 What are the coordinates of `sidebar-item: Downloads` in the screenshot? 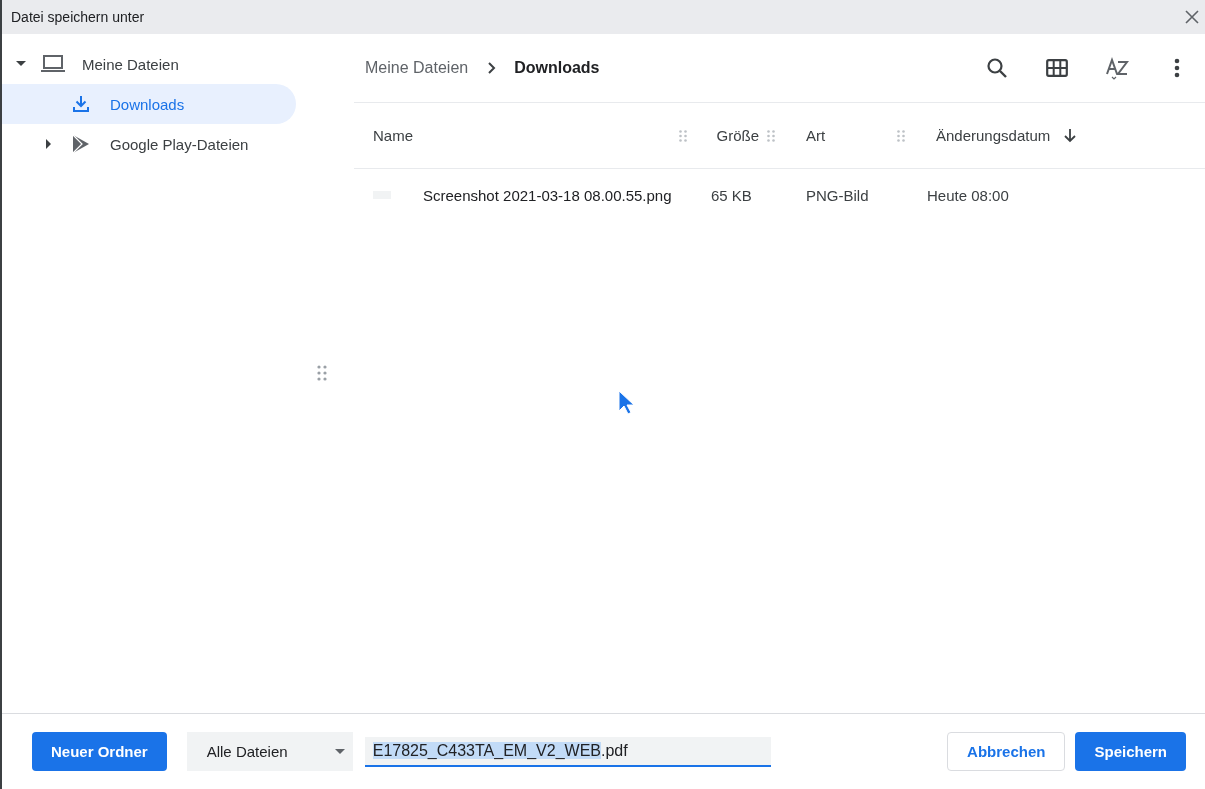 It's located at (149, 104).